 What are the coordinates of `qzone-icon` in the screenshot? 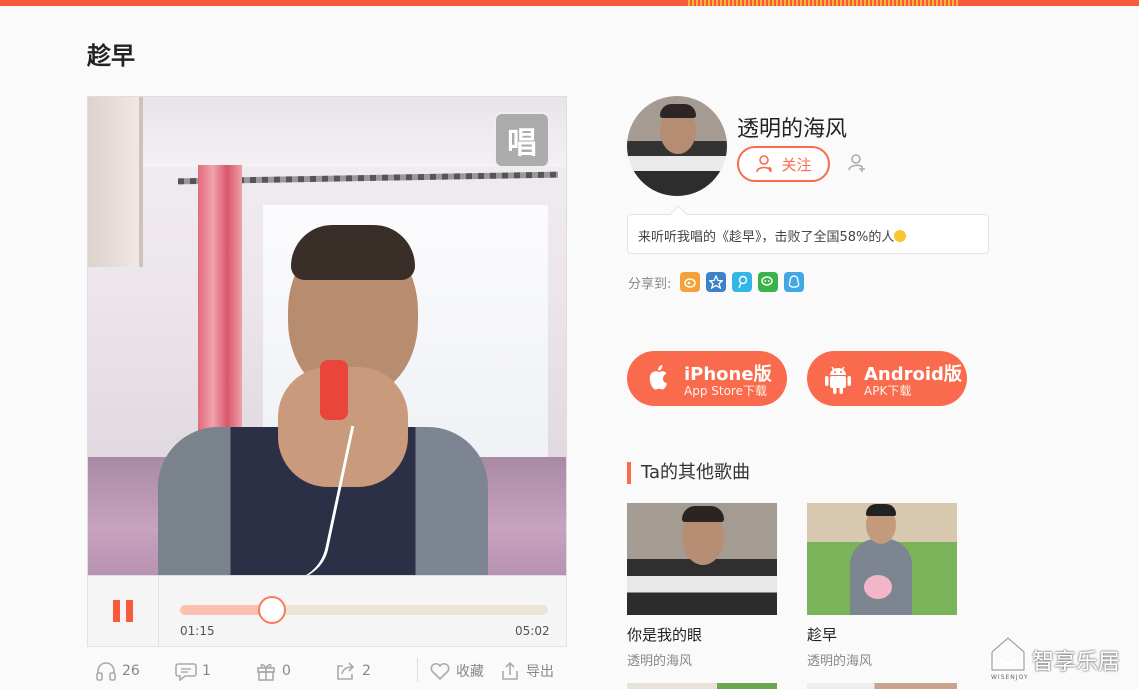 It's located at (716, 282).